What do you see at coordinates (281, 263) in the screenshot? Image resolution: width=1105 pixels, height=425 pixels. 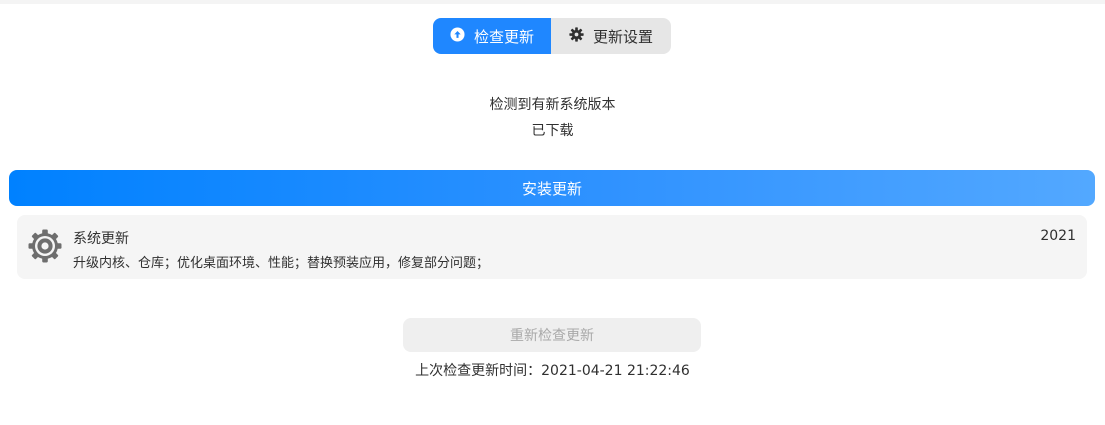 I see `update-item-description: 升级内核、仓库；优化桌面环境、性能；替换预装应用，修复部分问题；` at bounding box center [281, 263].